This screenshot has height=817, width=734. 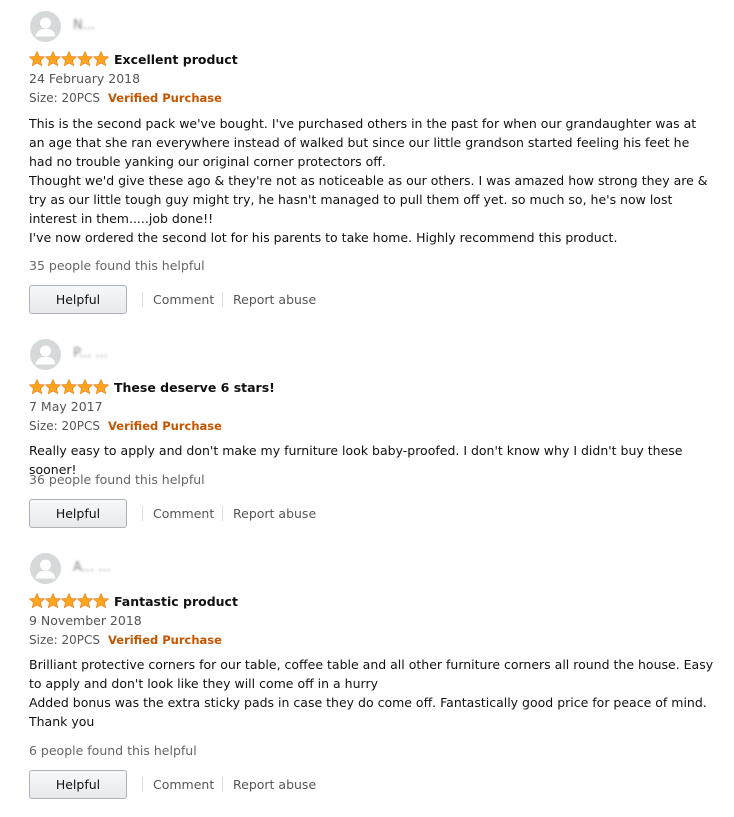 I want to click on helpful-count: 35 people found this helpful, so click(x=117, y=265).